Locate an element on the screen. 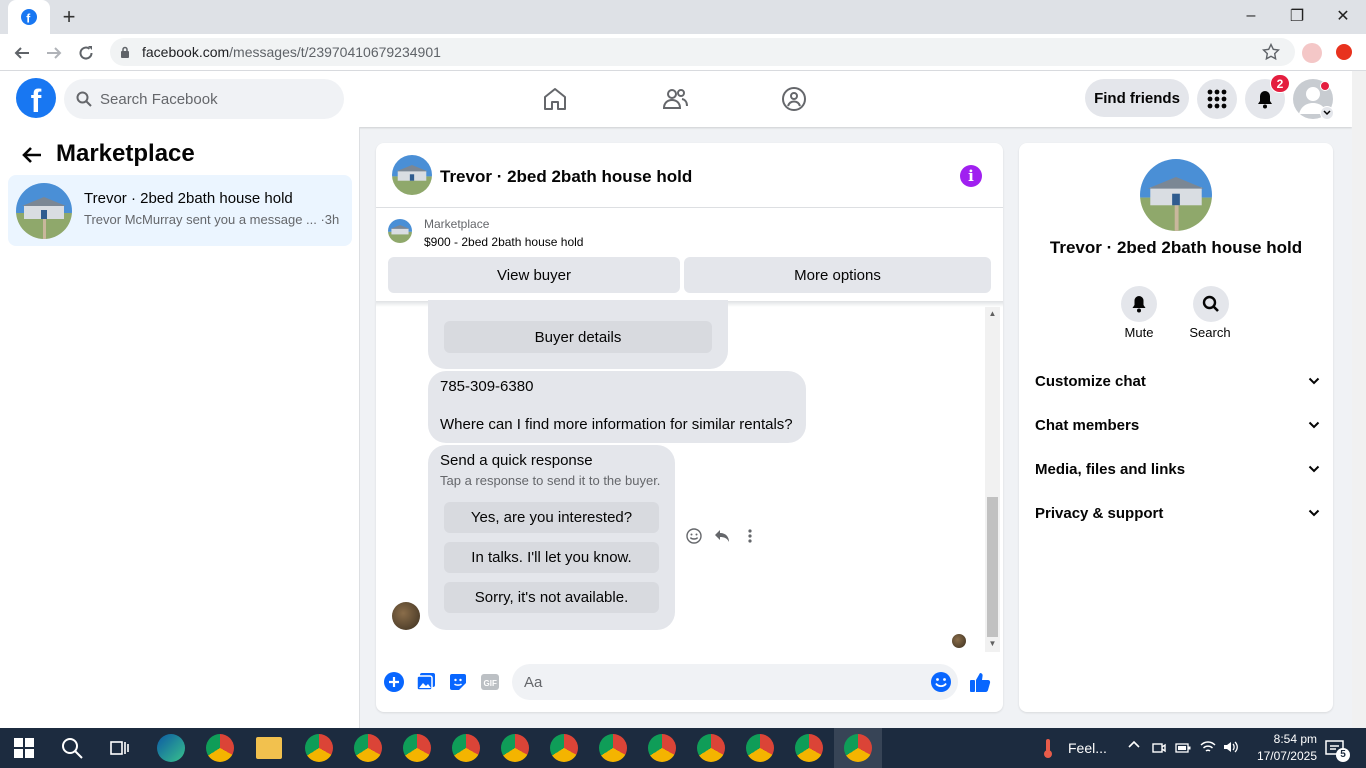 This screenshot has height=768, width=1366. account-alert-dot is located at coordinates (1325, 86).